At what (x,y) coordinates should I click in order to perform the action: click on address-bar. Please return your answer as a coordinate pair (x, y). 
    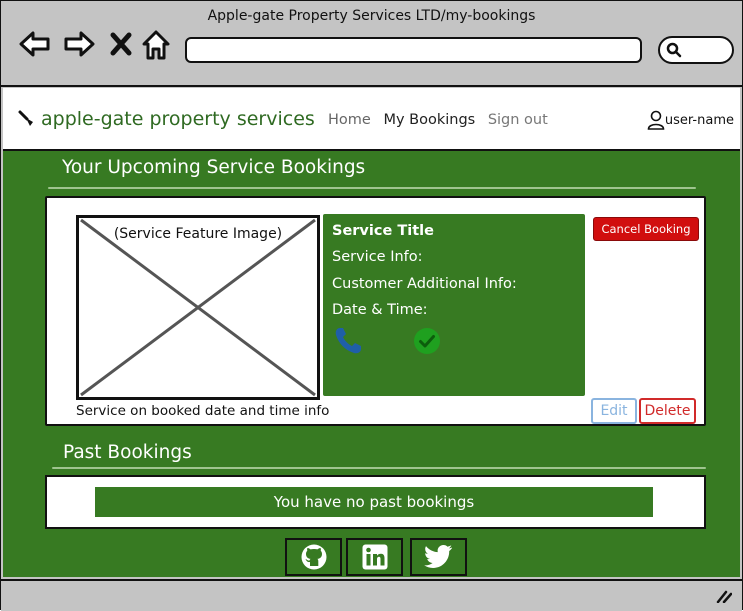
    Looking at the image, I should click on (413, 50).